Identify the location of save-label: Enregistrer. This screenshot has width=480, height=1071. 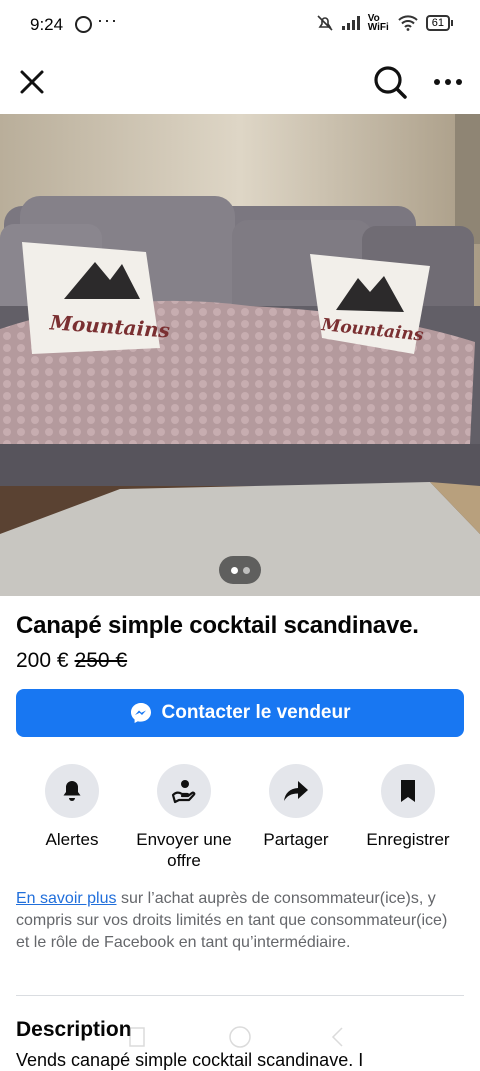
(408, 839).